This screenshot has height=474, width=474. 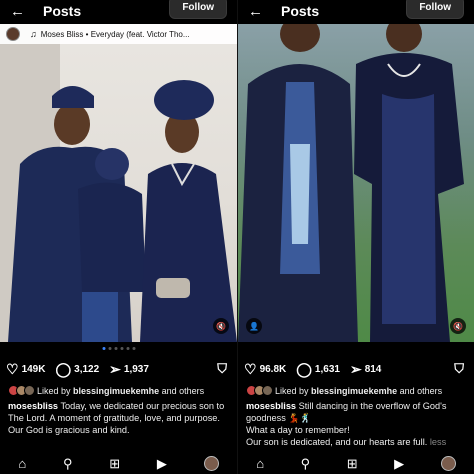 What do you see at coordinates (373, 369) in the screenshot?
I see `share-count: 814` at bounding box center [373, 369].